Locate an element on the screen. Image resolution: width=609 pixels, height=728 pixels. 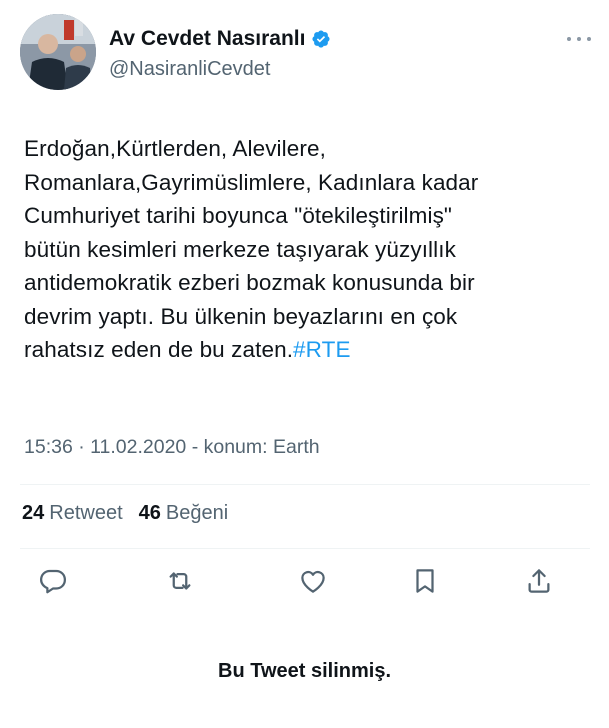
like-label: Beğeni is located at coordinates (197, 513).